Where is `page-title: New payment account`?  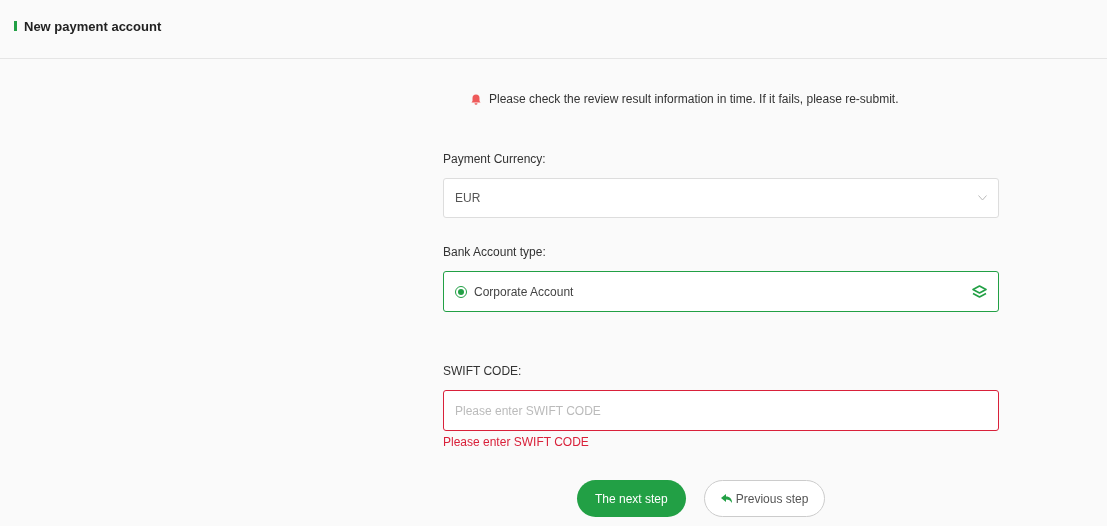 page-title: New payment account is located at coordinates (93, 27).